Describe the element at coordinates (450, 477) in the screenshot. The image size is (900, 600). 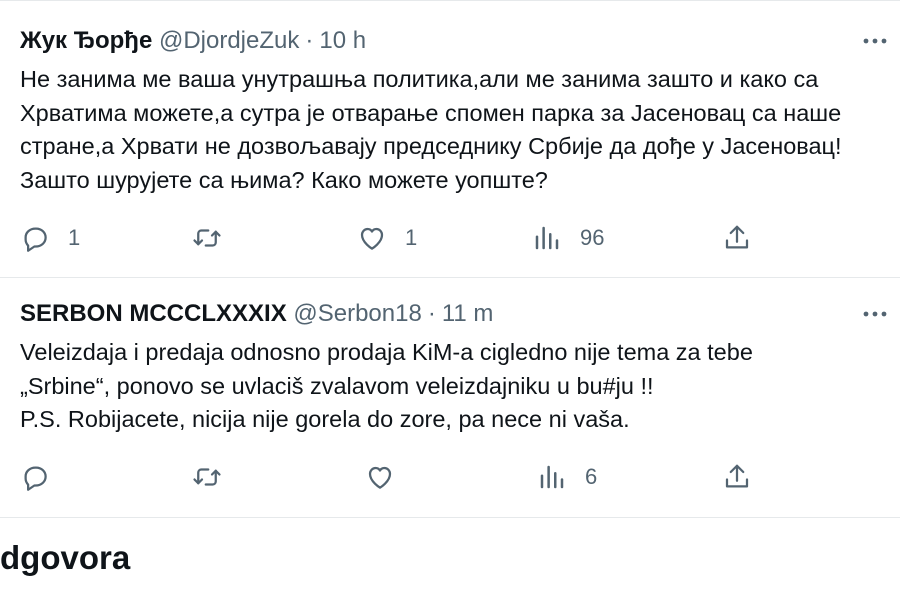
I see `tweet-actions: 6` at that location.